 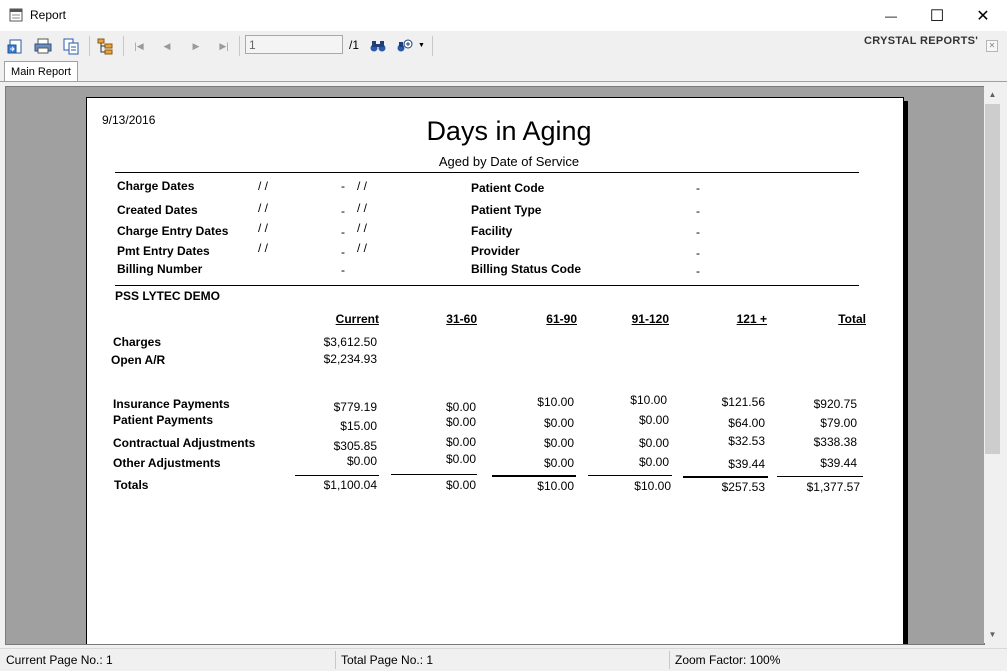 I want to click on table-cell: $32.53, so click(x=746, y=441).